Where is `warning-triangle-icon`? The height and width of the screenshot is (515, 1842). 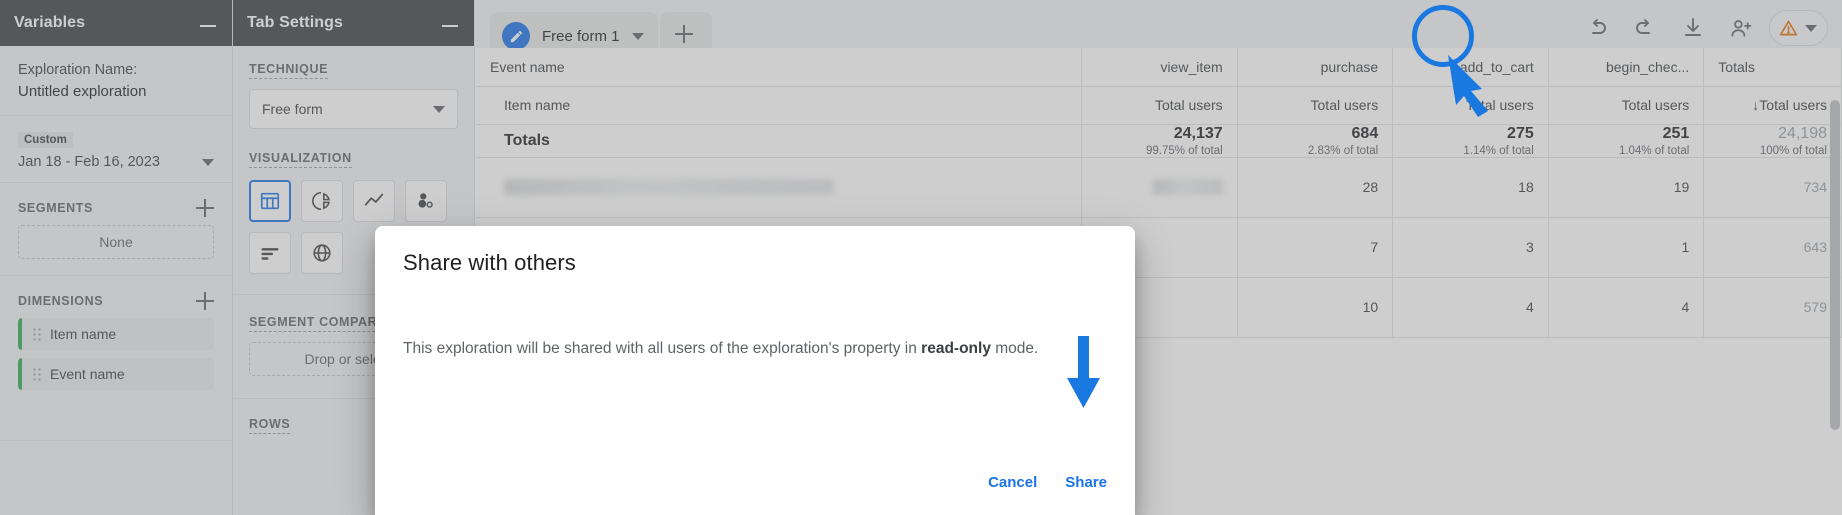 warning-triangle-icon is located at coordinates (1788, 27).